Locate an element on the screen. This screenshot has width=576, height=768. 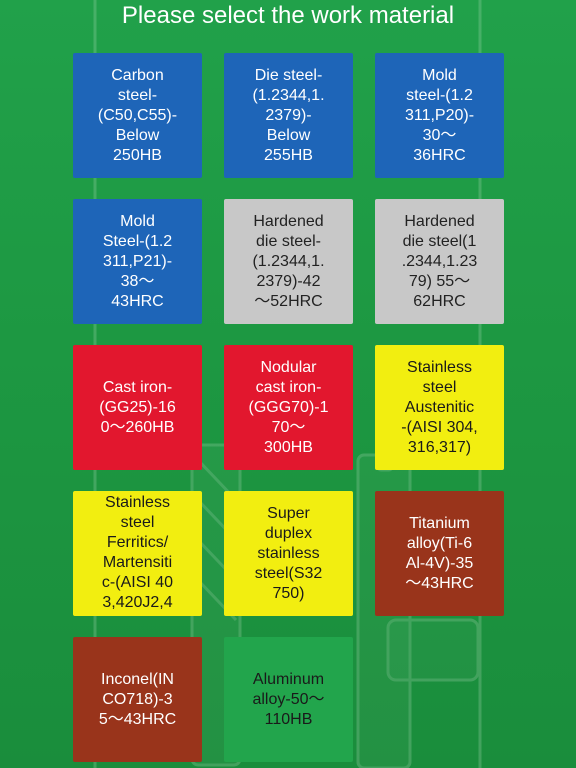
material-label: Aluminum alloy-50～ 110HB is located at coordinates (288, 699).